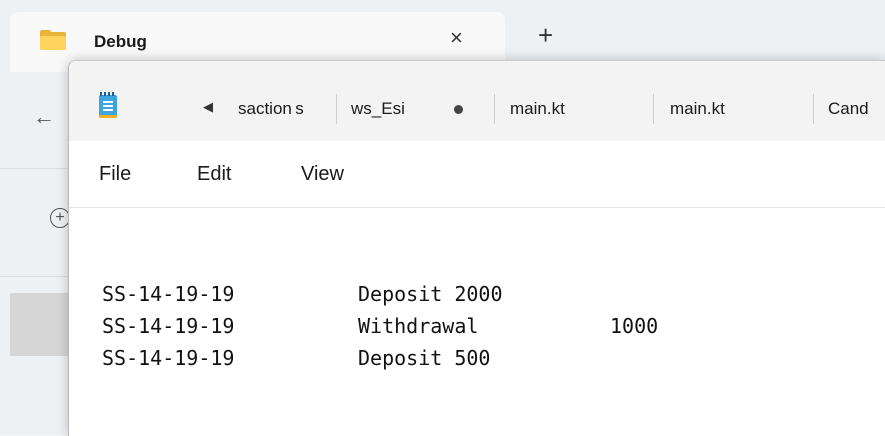  Describe the element at coordinates (456, 38) in the screenshot. I see `close-icon: ×` at that location.